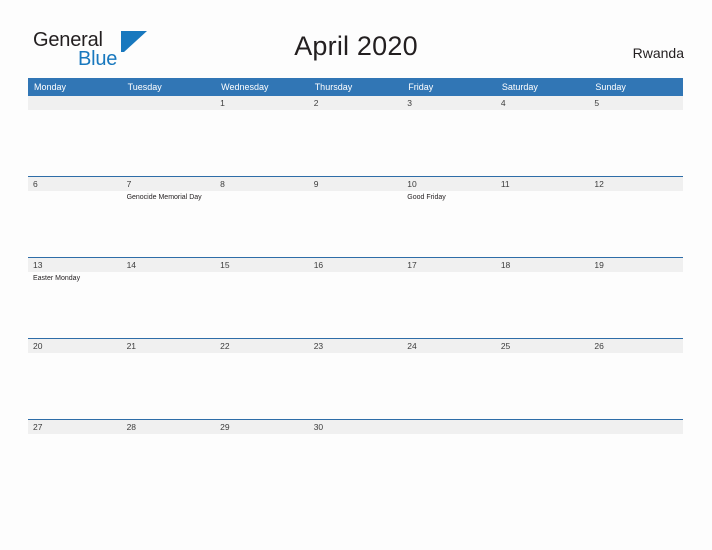 Image resolution: width=712 pixels, height=550 pixels. Describe the element at coordinates (262, 460) in the screenshot. I see `day-cell: 29` at that location.